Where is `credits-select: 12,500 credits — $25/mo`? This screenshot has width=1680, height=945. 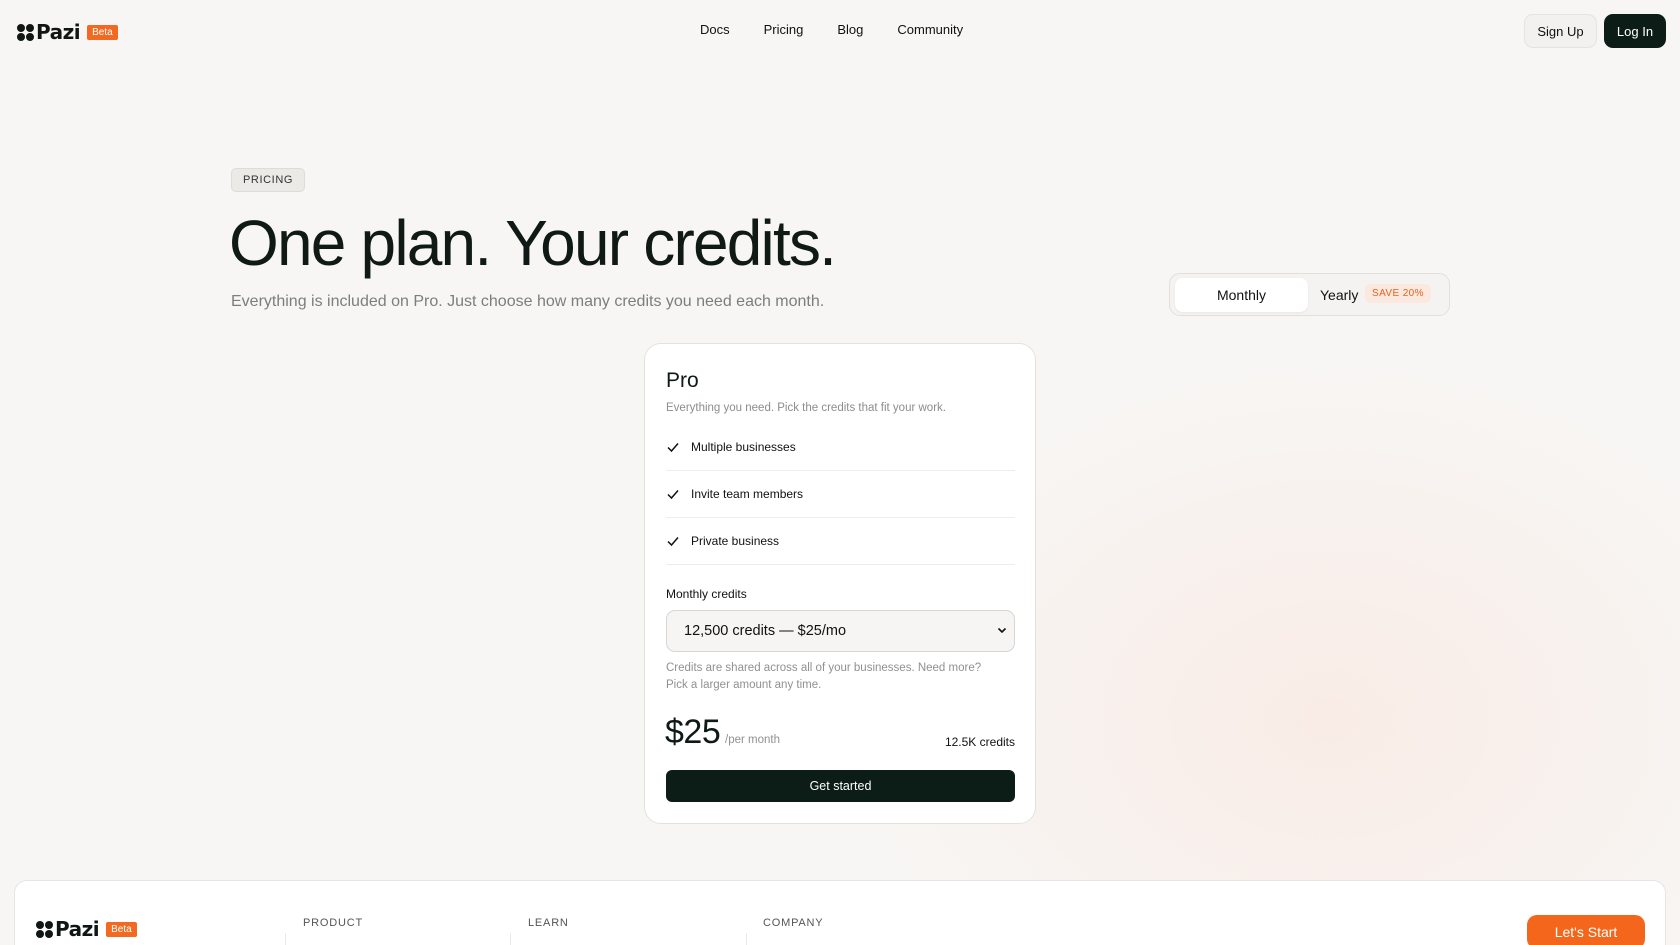
credits-select: 12,500 credits — $25/mo is located at coordinates (840, 631).